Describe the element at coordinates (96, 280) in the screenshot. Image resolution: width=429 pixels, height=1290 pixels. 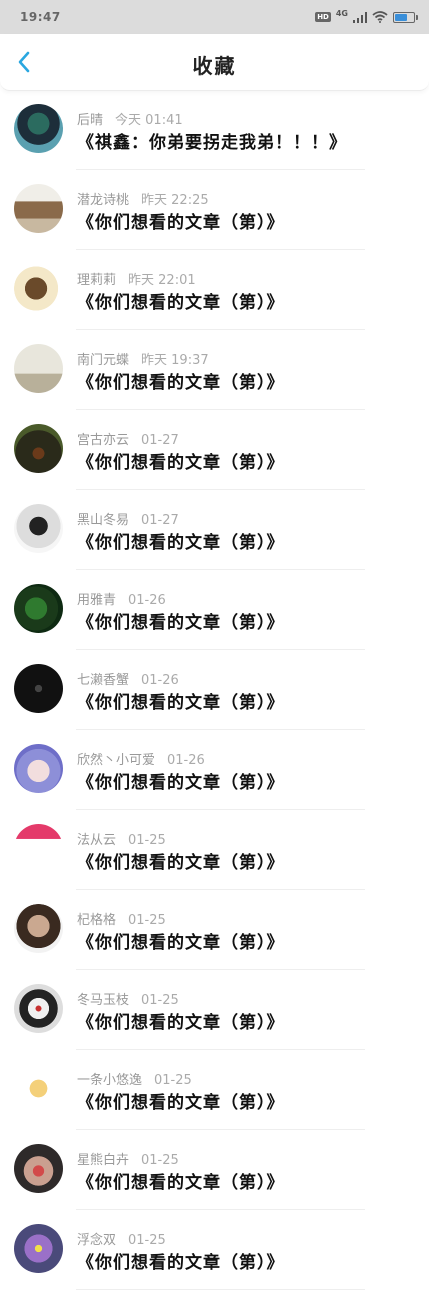
I see `author-name: 理莉莉` at that location.